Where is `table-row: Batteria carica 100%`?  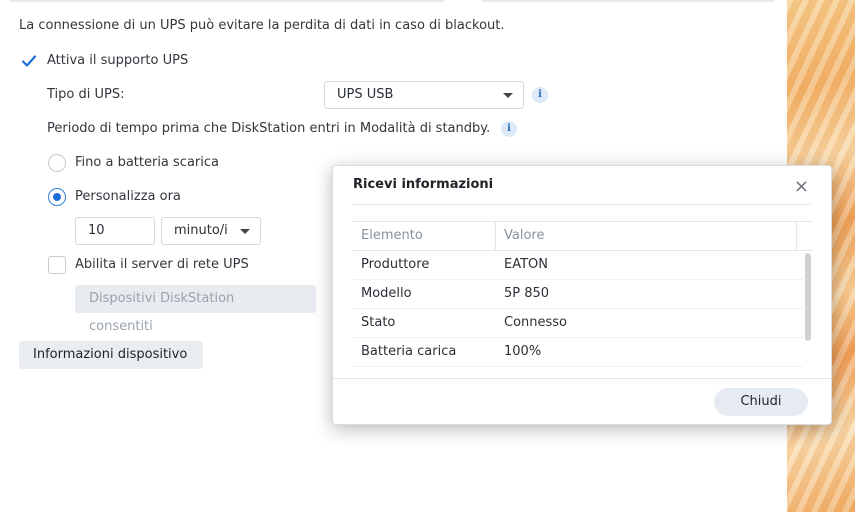
table-row: Batteria carica 100% is located at coordinates (578, 352).